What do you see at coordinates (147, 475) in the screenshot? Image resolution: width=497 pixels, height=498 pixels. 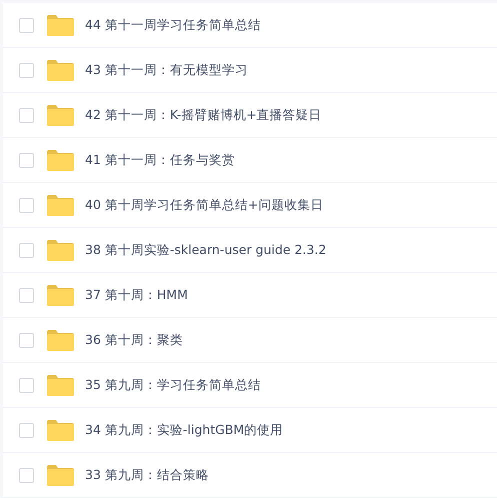 I see `folder-name: 33 第九周：结合策略` at bounding box center [147, 475].